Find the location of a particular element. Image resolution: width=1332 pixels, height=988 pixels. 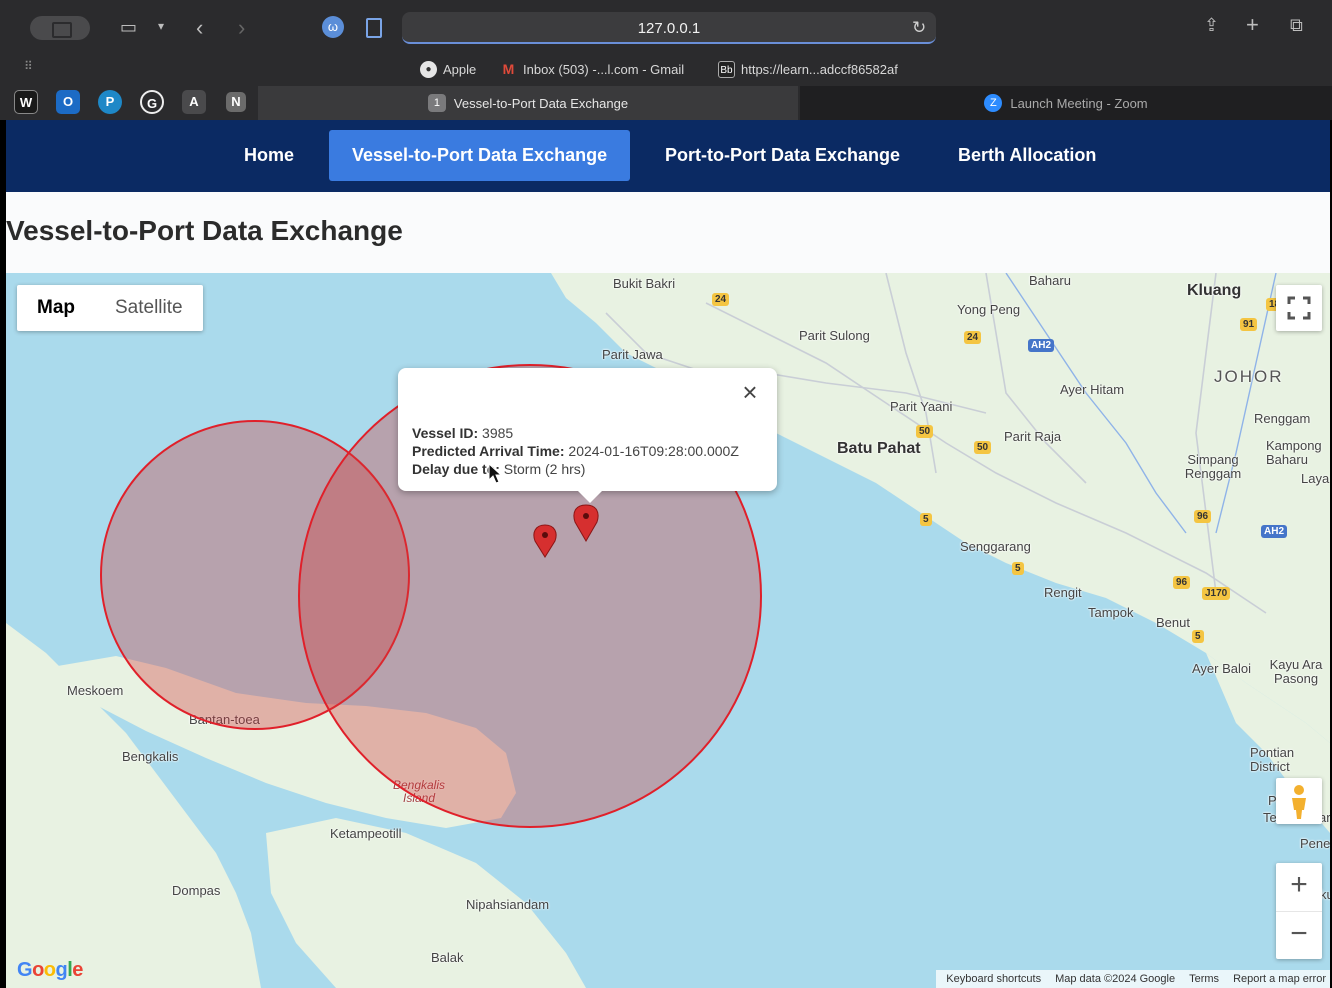

grid-icon: ⠿ is located at coordinates (28, 66).